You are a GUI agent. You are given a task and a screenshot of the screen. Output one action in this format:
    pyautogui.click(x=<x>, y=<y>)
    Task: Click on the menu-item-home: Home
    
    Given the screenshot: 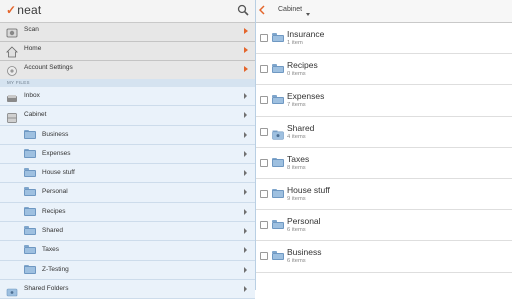 What is the action you would take?
    pyautogui.click(x=127, y=51)
    